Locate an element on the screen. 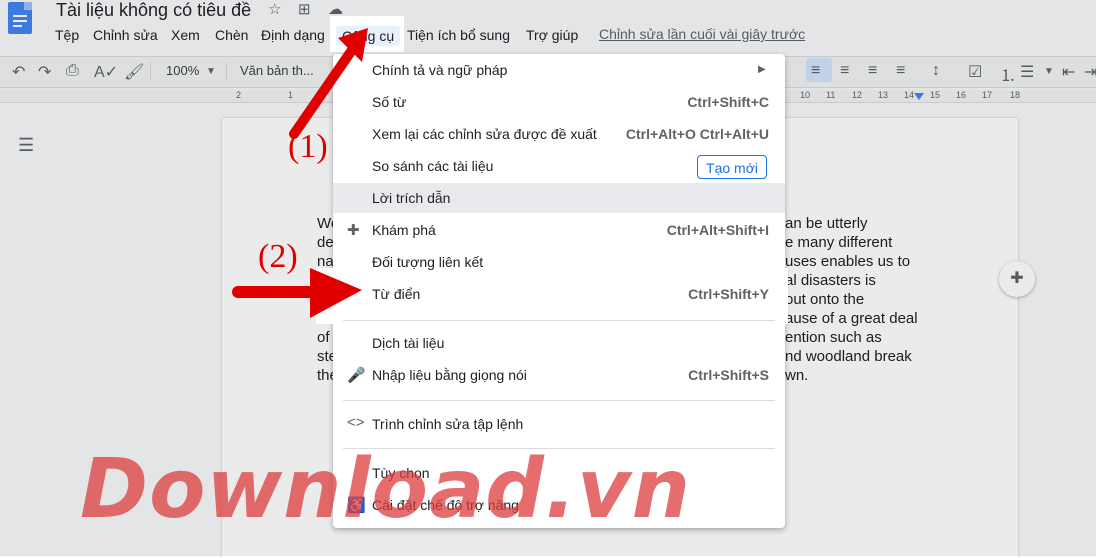 This screenshot has width=1096, height=558. step-1-label: (1) is located at coordinates (308, 146).